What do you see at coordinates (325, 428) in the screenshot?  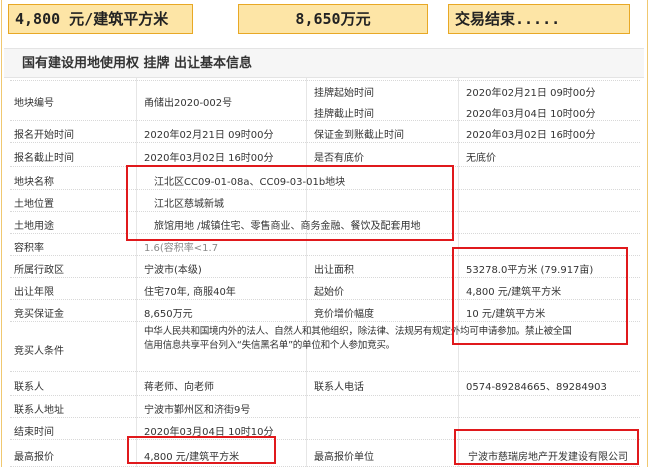 I see `table-row: 结束时间 2020年03月04日 10时10分` at bounding box center [325, 428].